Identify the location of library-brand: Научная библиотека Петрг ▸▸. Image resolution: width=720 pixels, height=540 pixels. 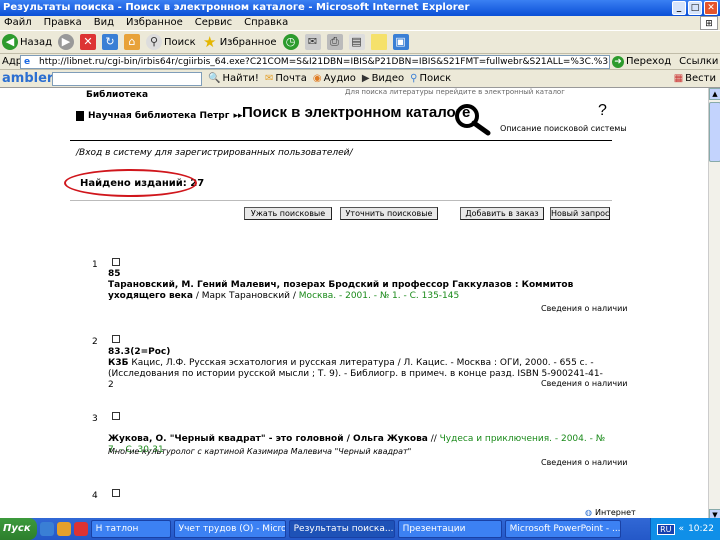
(159, 116).